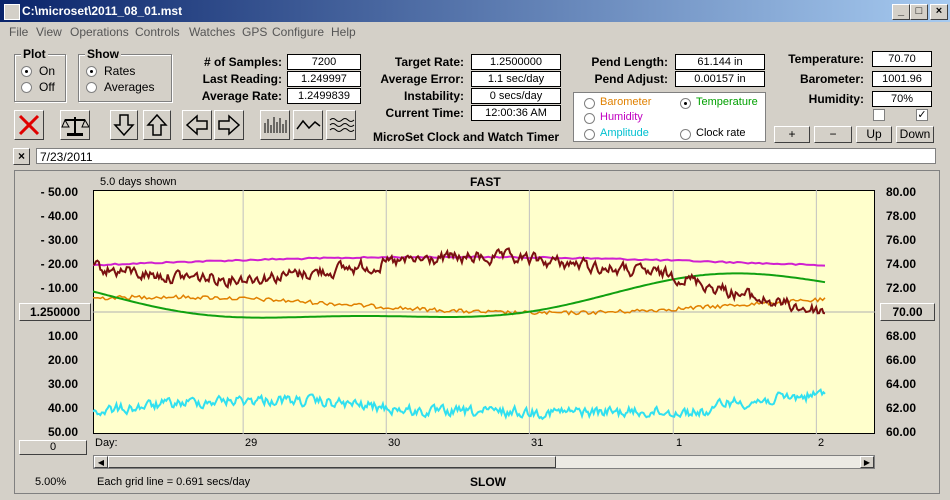  Describe the element at coordinates (129, 87) in the screenshot. I see `show-averages-label: Averages` at that location.